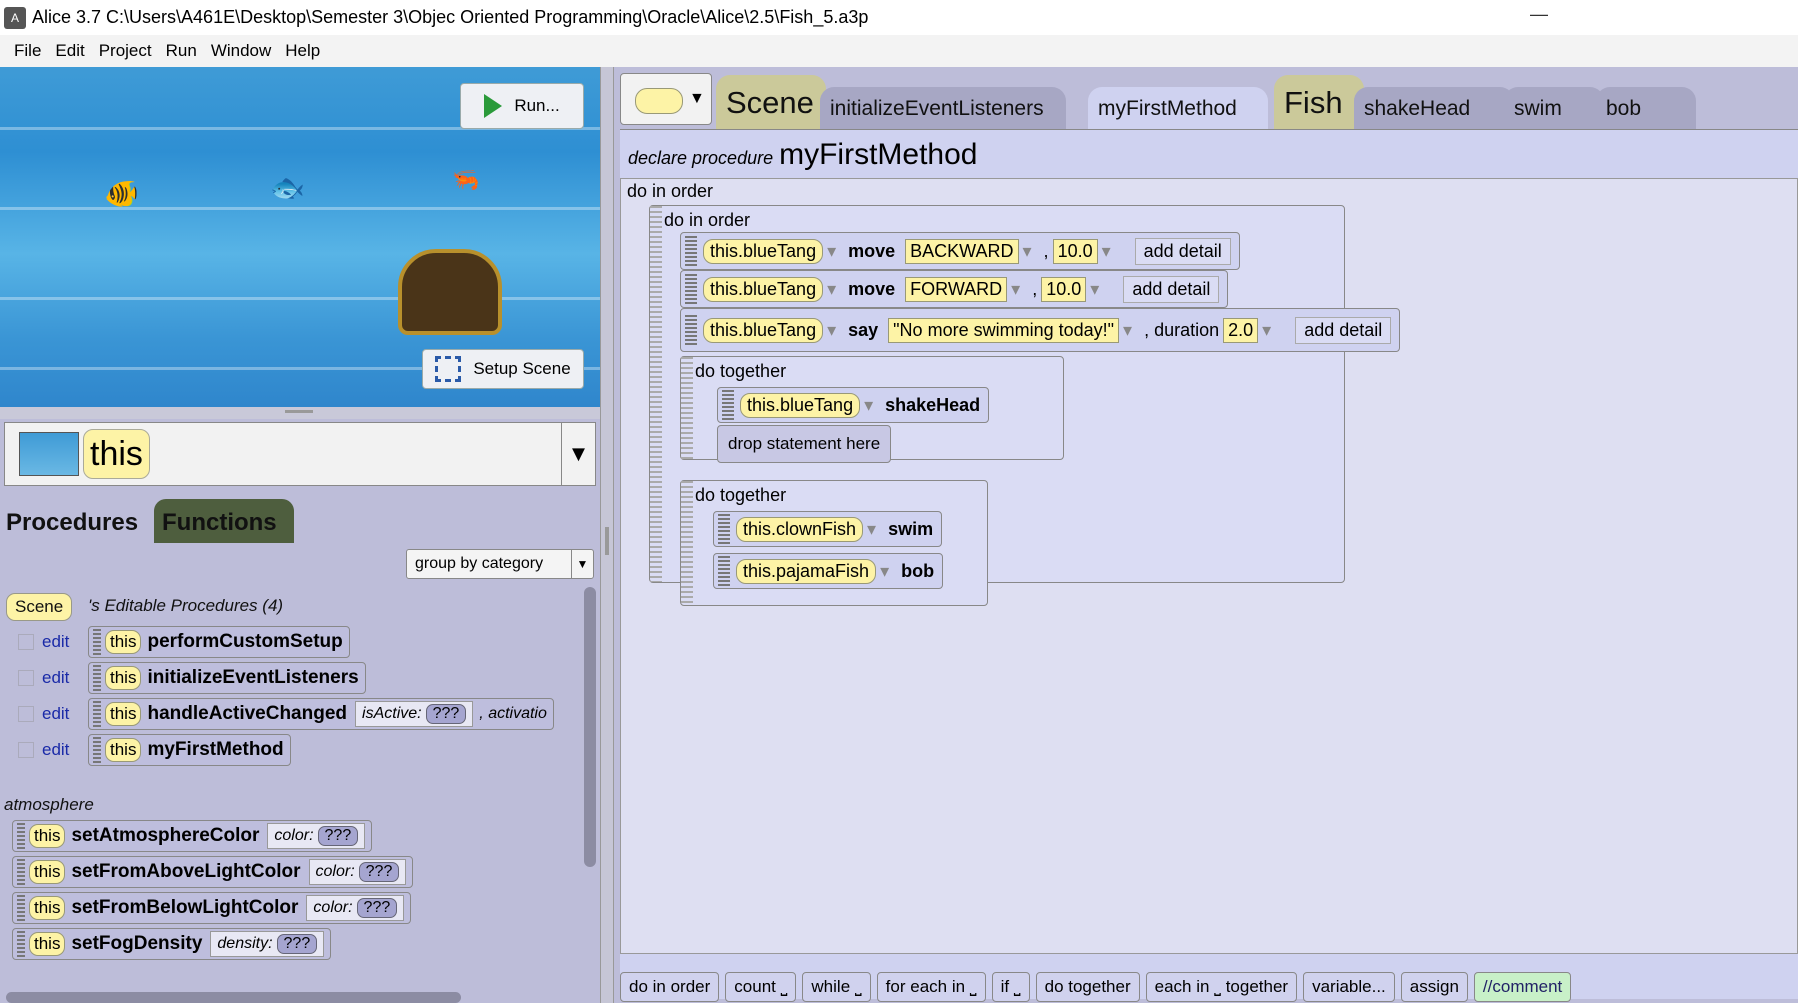 Image resolution: width=1798 pixels, height=1003 pixels. What do you see at coordinates (300, 454) in the screenshot?
I see `instance-selector: this ▼` at bounding box center [300, 454].